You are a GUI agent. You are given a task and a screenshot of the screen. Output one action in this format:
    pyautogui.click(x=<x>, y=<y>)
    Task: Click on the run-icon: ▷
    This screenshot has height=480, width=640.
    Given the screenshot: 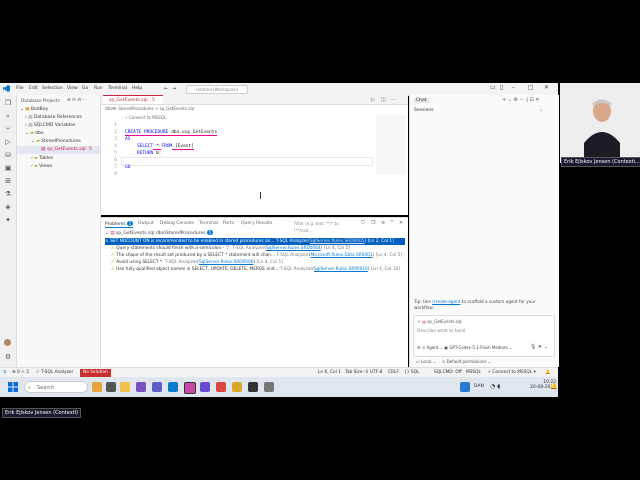 What is the action you would take?
    pyautogui.click(x=373, y=100)
    